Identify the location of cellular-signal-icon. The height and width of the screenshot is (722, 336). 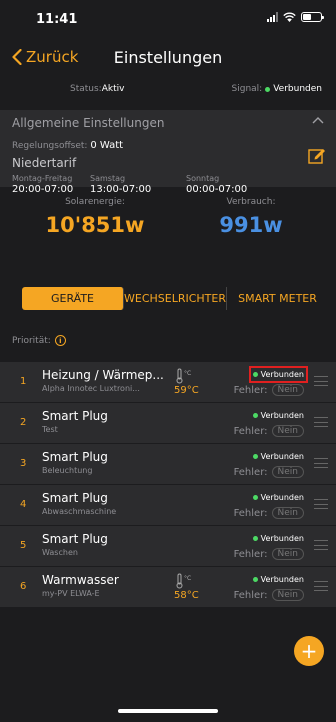
(272, 17).